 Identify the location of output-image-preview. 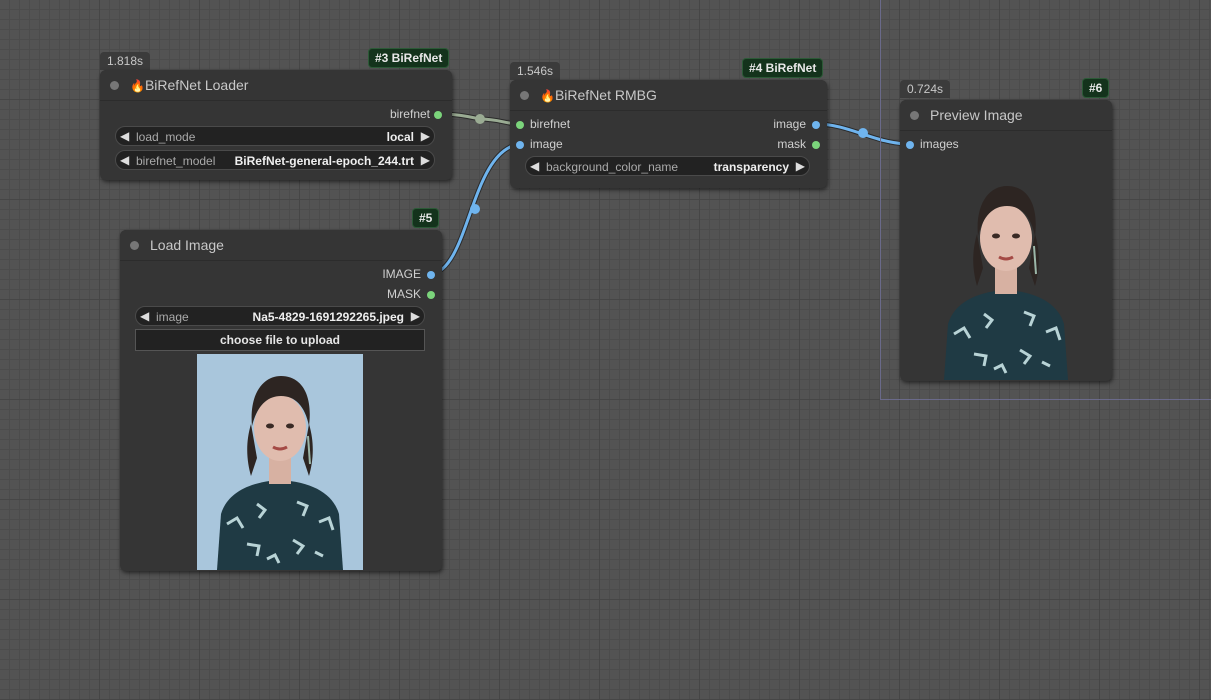
(1006, 272).